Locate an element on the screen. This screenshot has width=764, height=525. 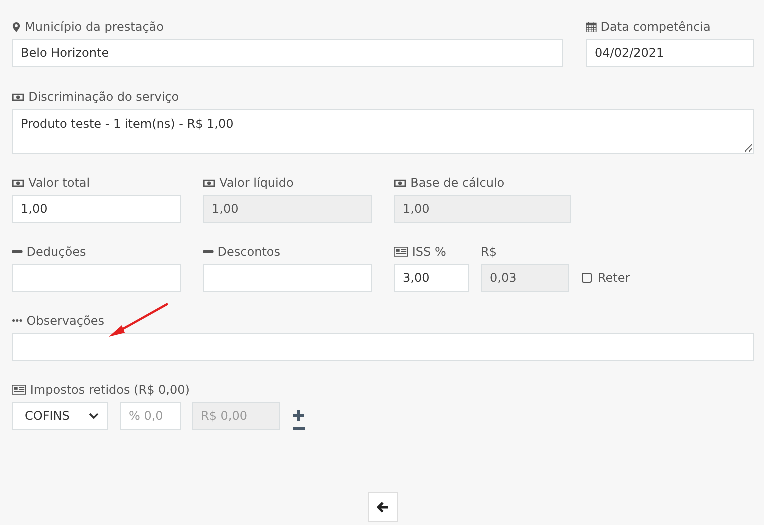
field-label: R$ is located at coordinates (489, 252).